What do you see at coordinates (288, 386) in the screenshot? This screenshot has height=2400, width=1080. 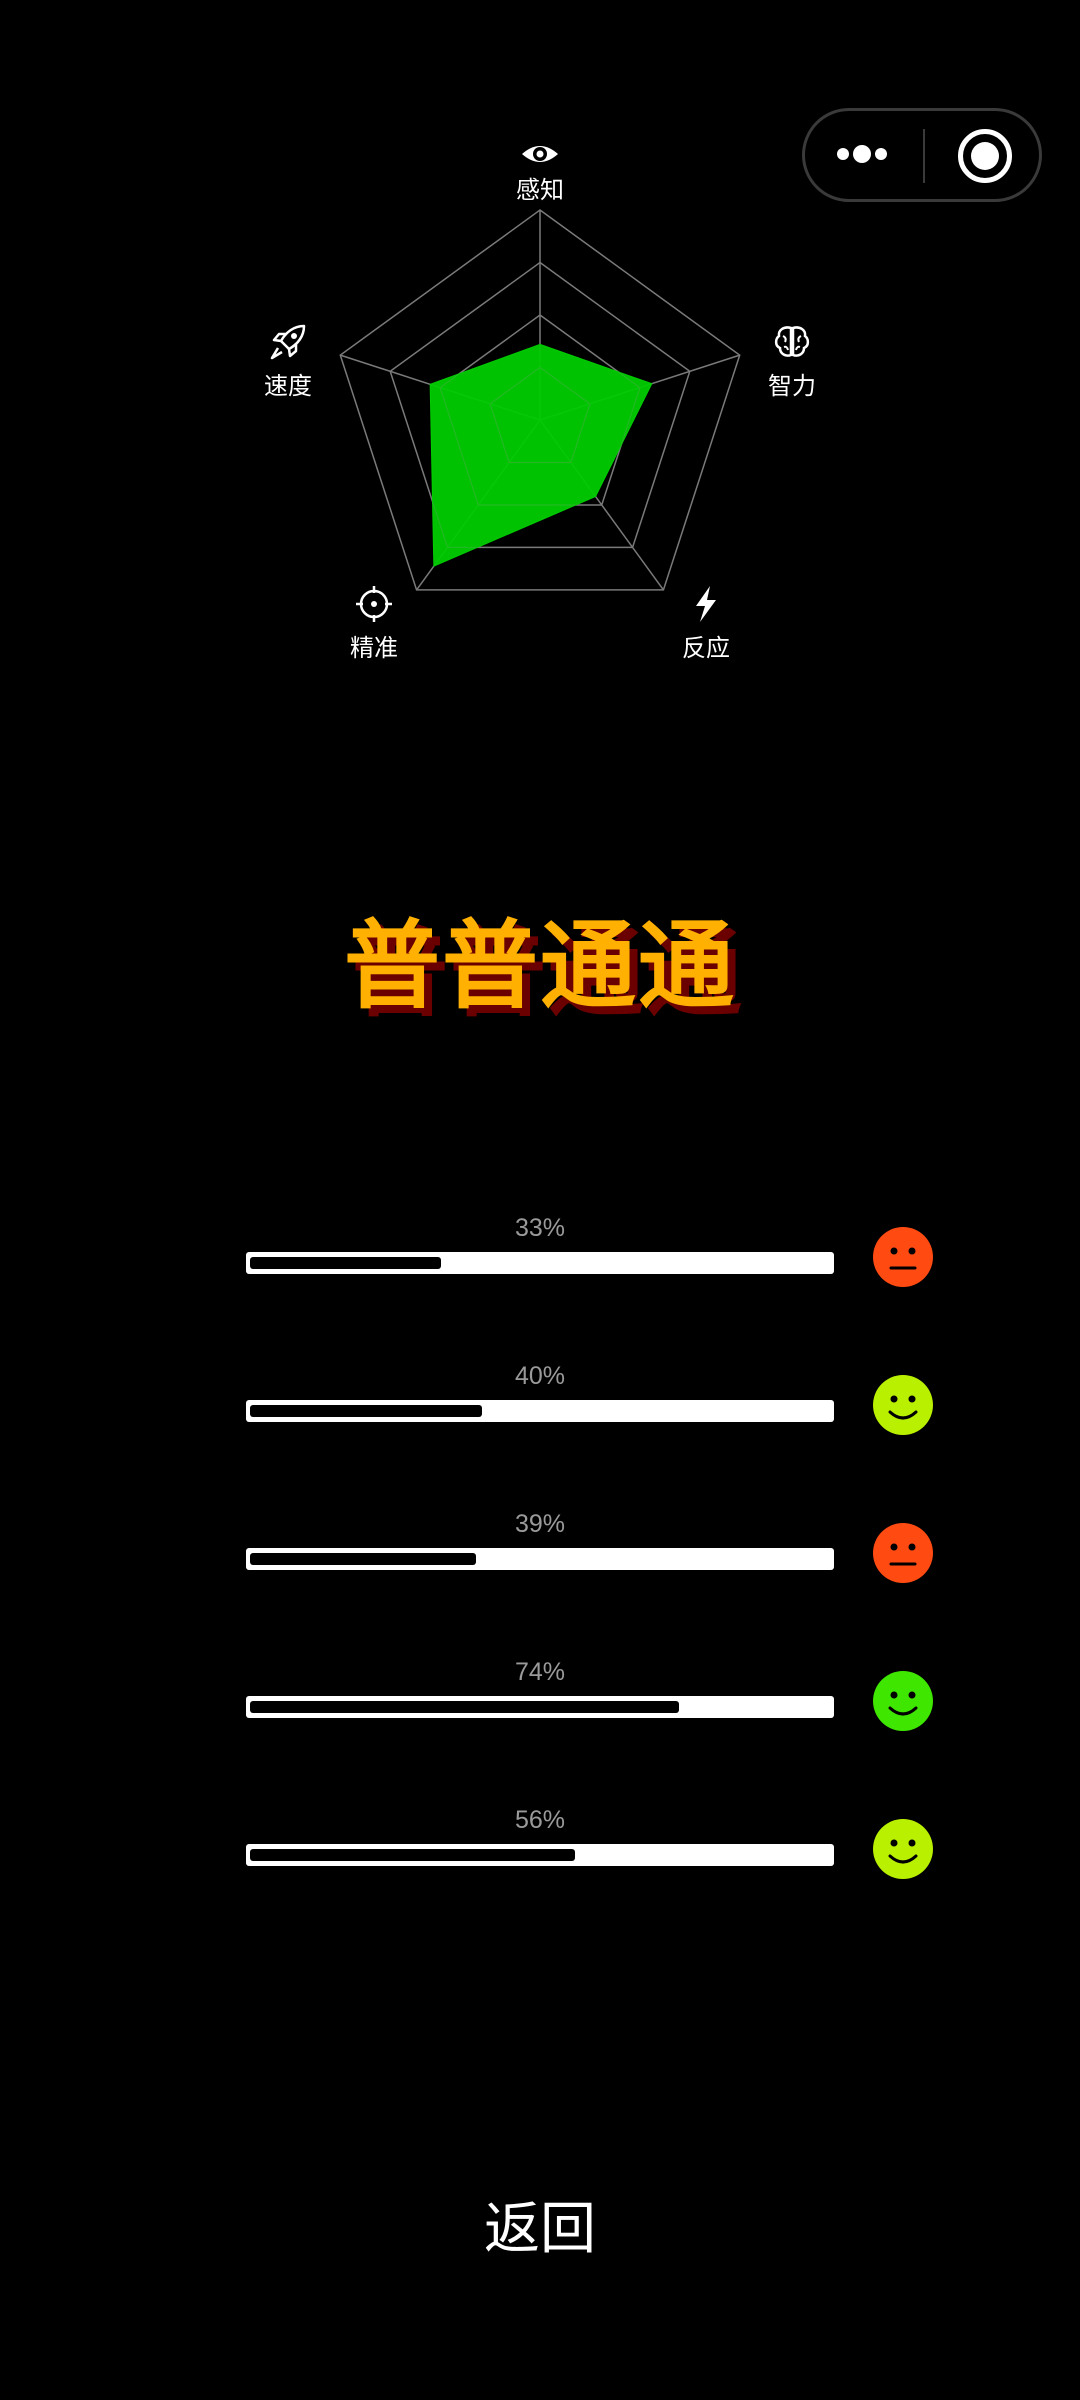 I see `radar-axis-label-speed: 速度` at bounding box center [288, 386].